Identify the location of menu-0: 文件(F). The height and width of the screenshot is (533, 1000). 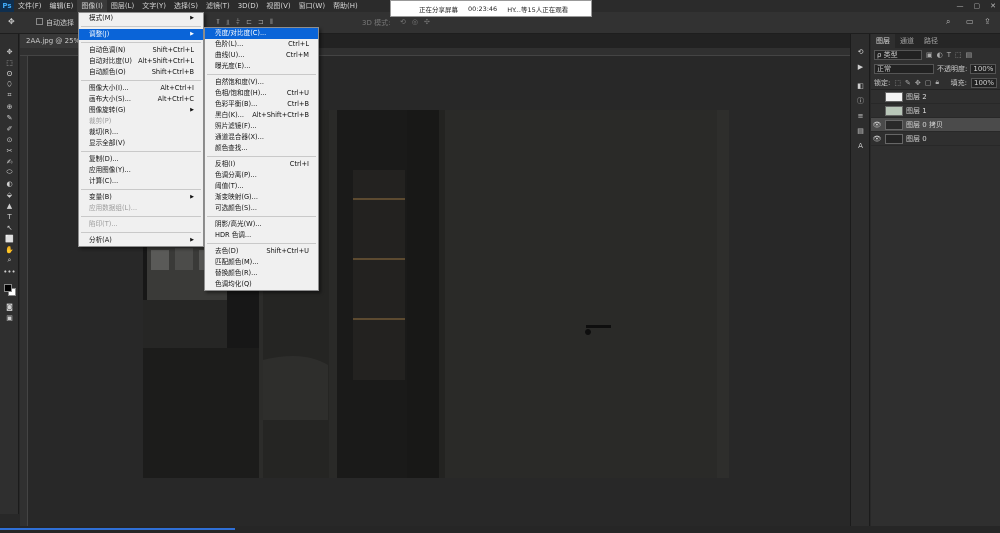
(30, 6).